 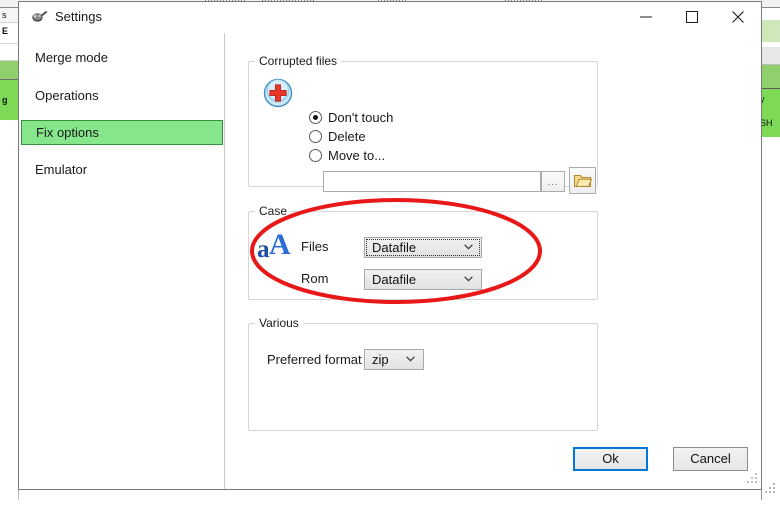 What do you see at coordinates (361, 117) in the screenshot?
I see `radio-label: Don't touch` at bounding box center [361, 117].